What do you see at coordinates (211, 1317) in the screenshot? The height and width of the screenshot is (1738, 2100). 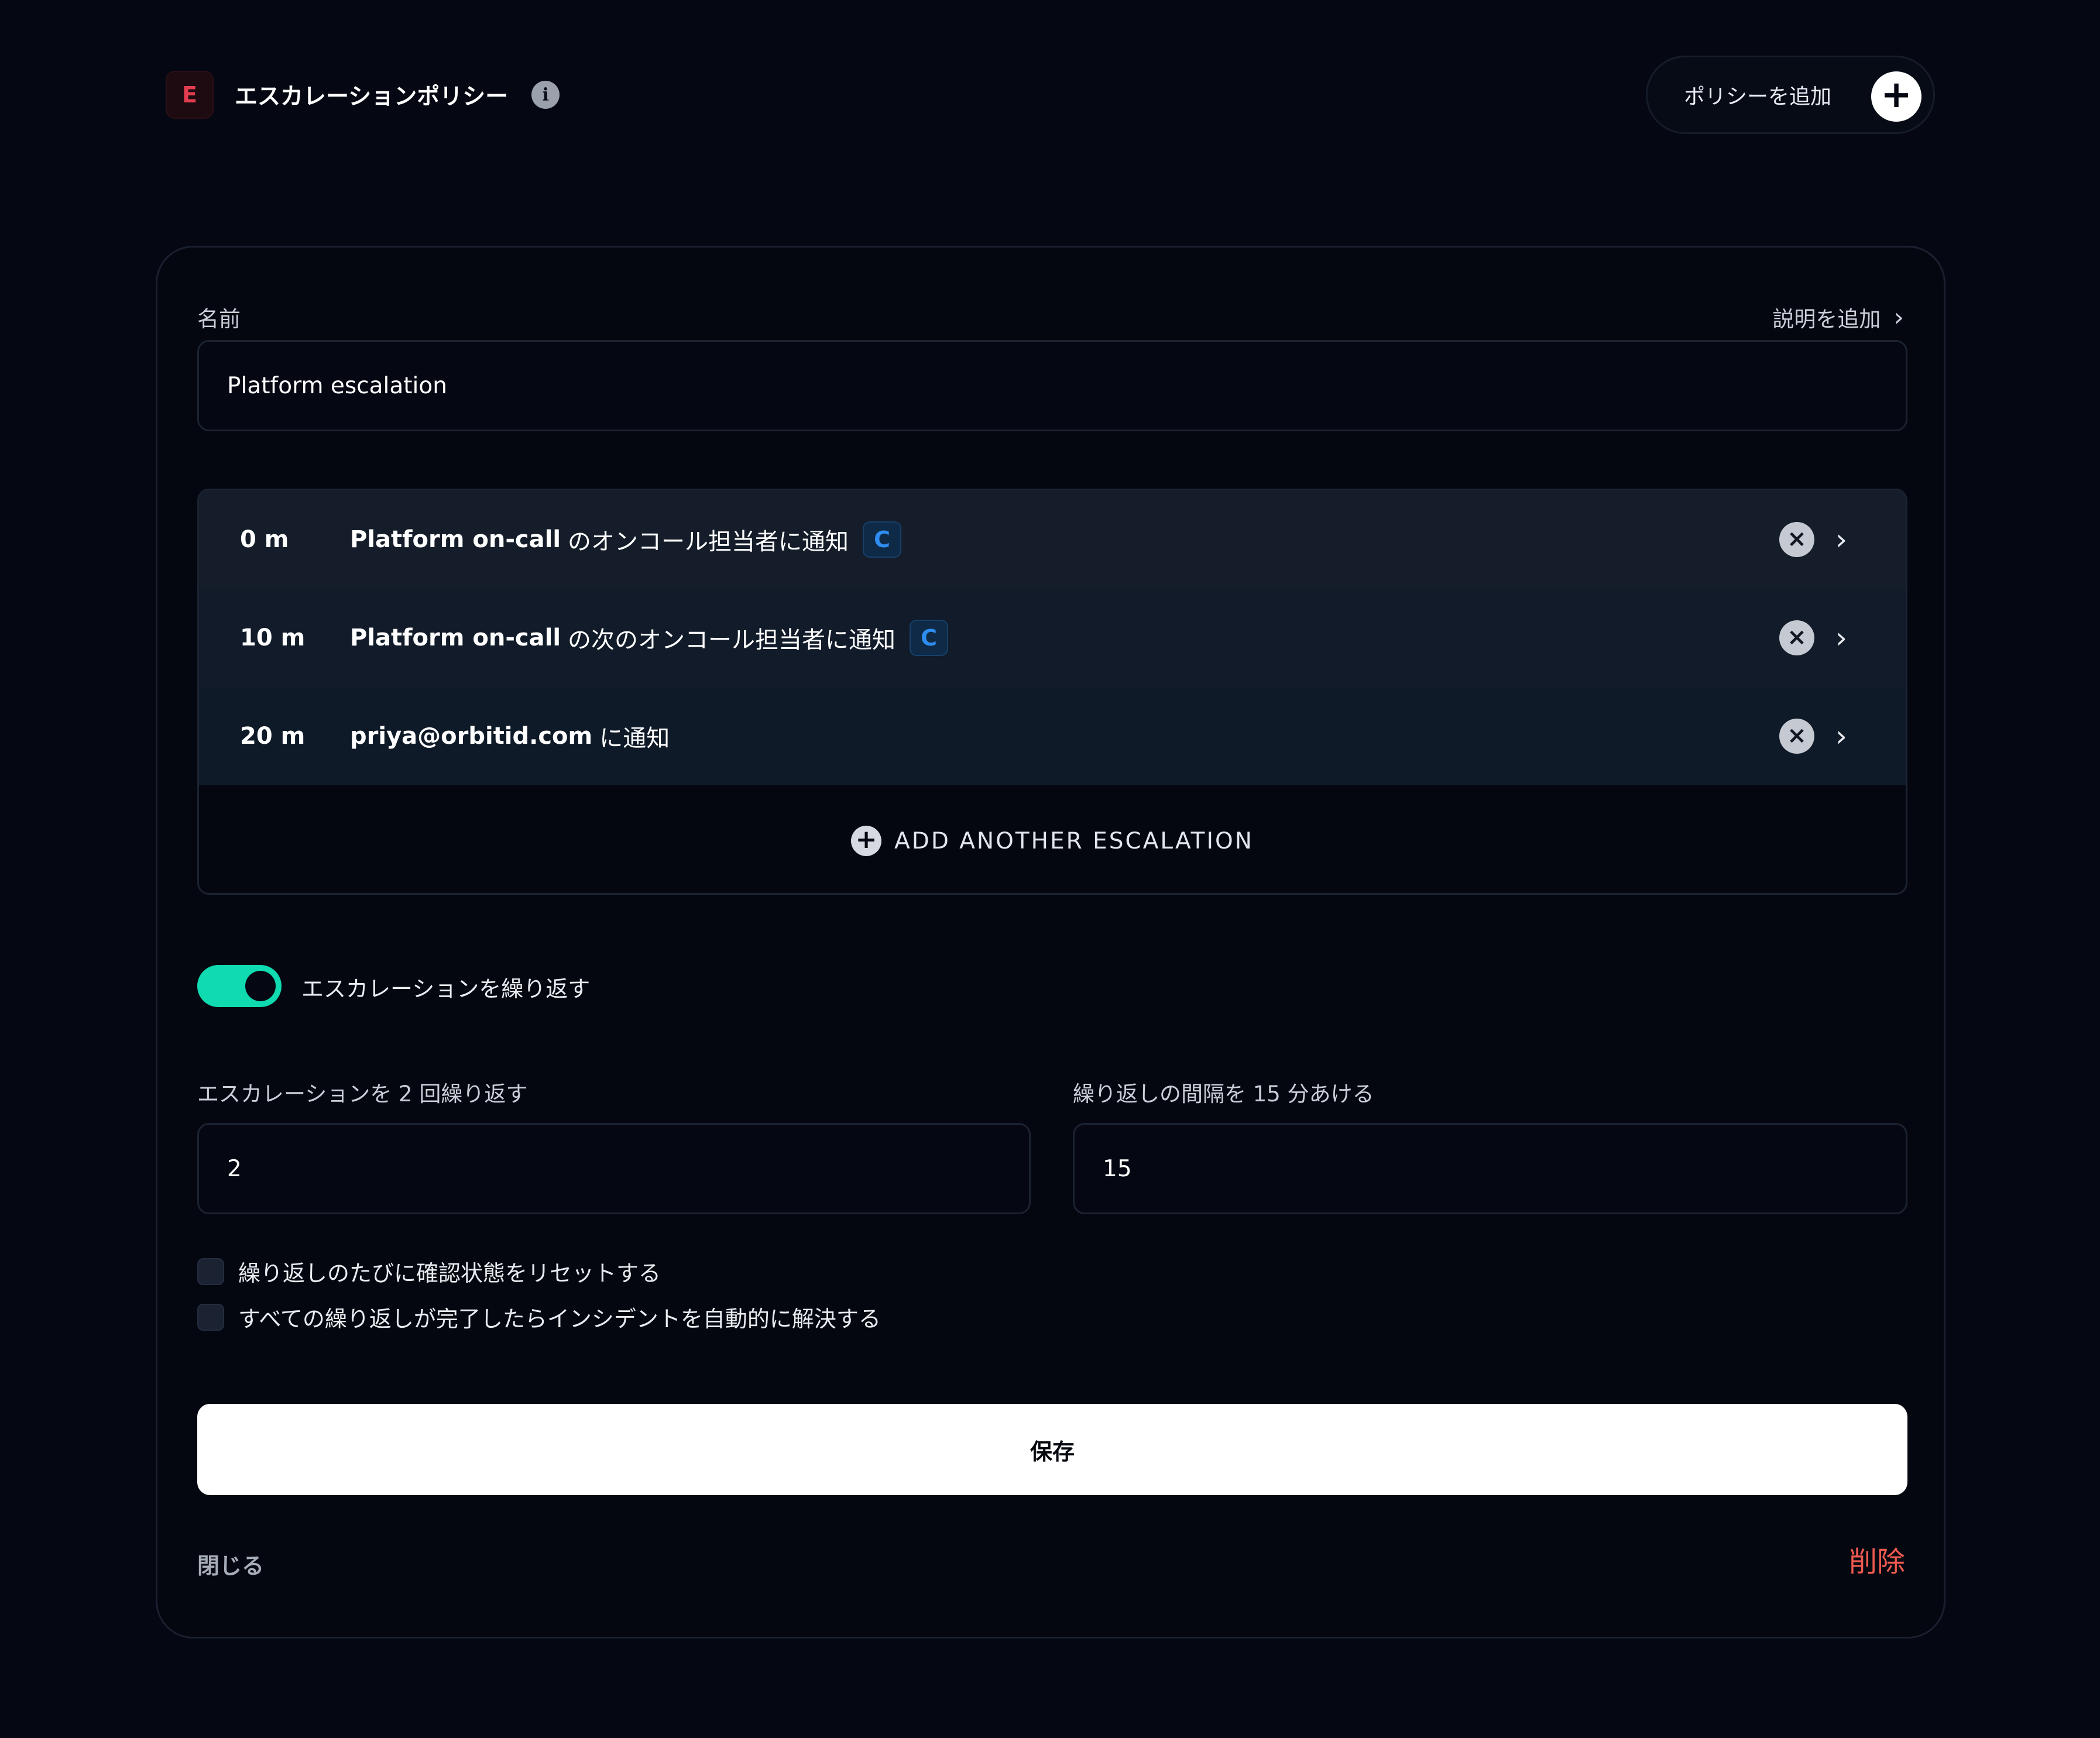 I see `auto-resolve-checkbox` at bounding box center [211, 1317].